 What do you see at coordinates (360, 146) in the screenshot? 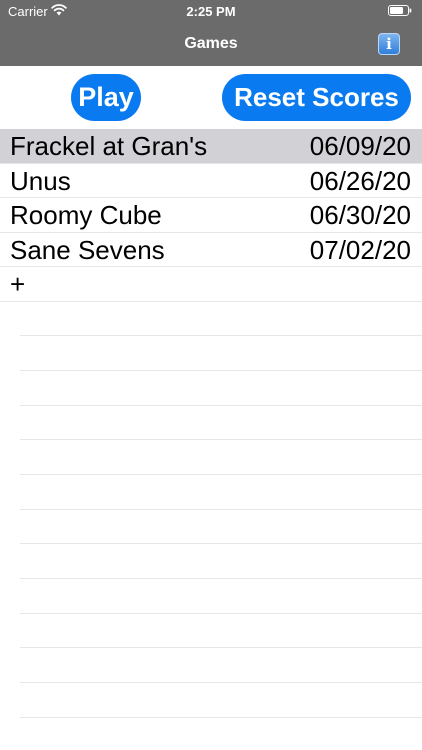
I see `game-date: 06/09/20` at bounding box center [360, 146].